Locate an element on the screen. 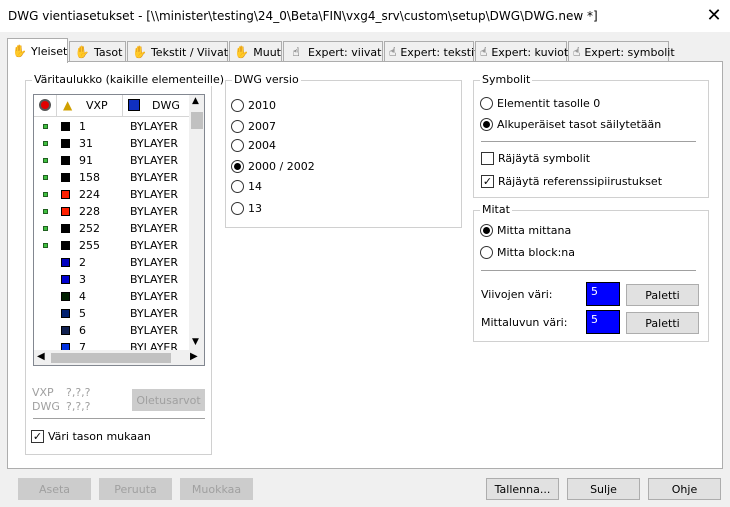 The image size is (730, 507). apply-button: Aseta is located at coordinates (54, 489).